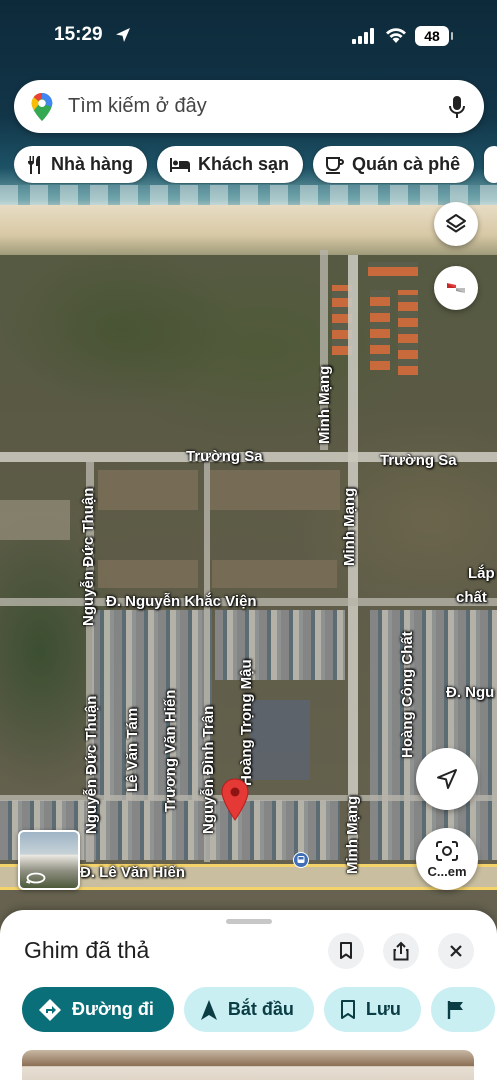  I want to click on directions-label: Đường đi, so click(113, 1009).